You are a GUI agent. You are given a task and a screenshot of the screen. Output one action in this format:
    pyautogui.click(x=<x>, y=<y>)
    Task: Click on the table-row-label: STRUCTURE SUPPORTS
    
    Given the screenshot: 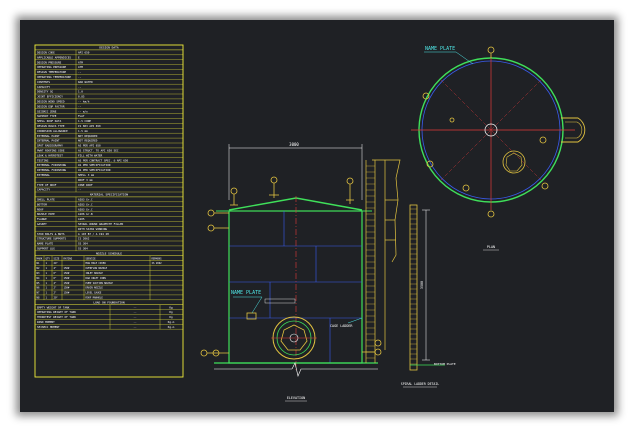 What is the action you would take?
    pyautogui.click(x=52, y=239)
    